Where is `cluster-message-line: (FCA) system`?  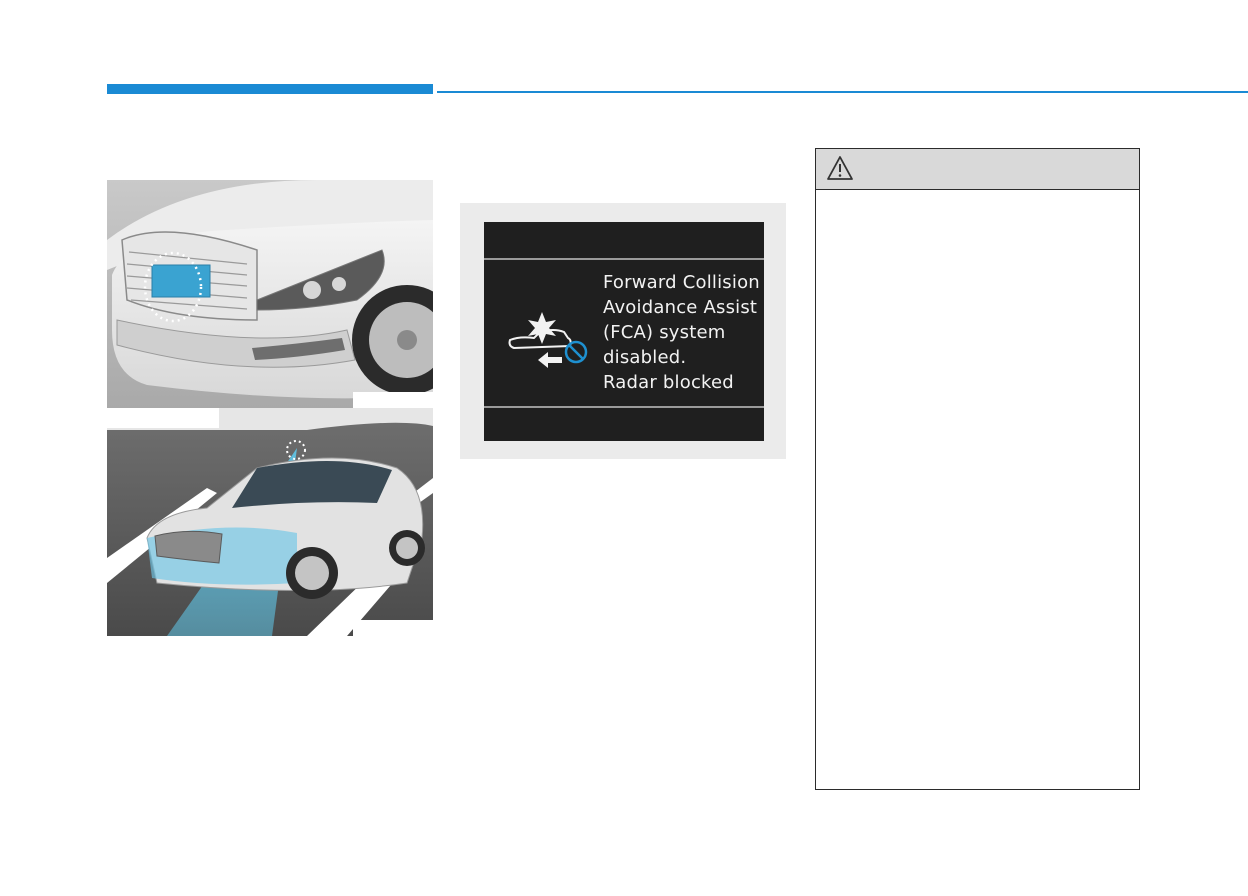
cluster-message-line: (FCA) system is located at coordinates (664, 332).